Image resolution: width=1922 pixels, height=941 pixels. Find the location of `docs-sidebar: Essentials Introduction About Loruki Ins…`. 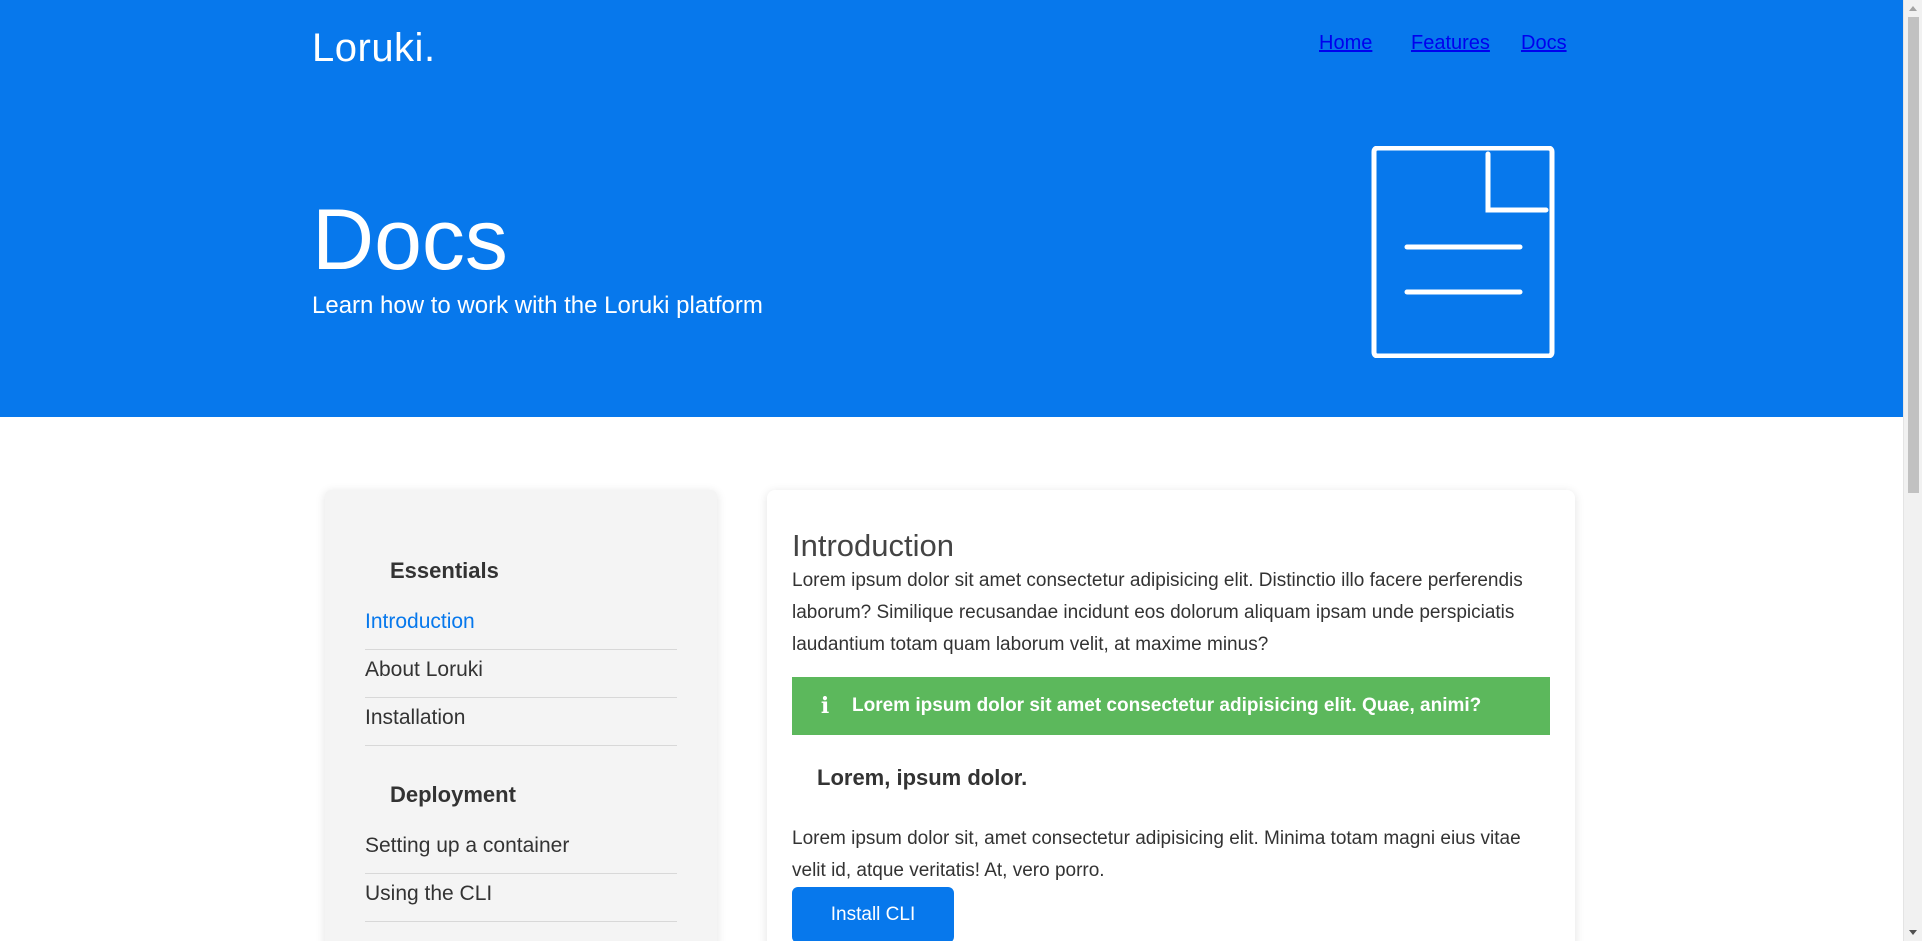

docs-sidebar: Essentials Introduction About Loruki Ins… is located at coordinates (521, 715).